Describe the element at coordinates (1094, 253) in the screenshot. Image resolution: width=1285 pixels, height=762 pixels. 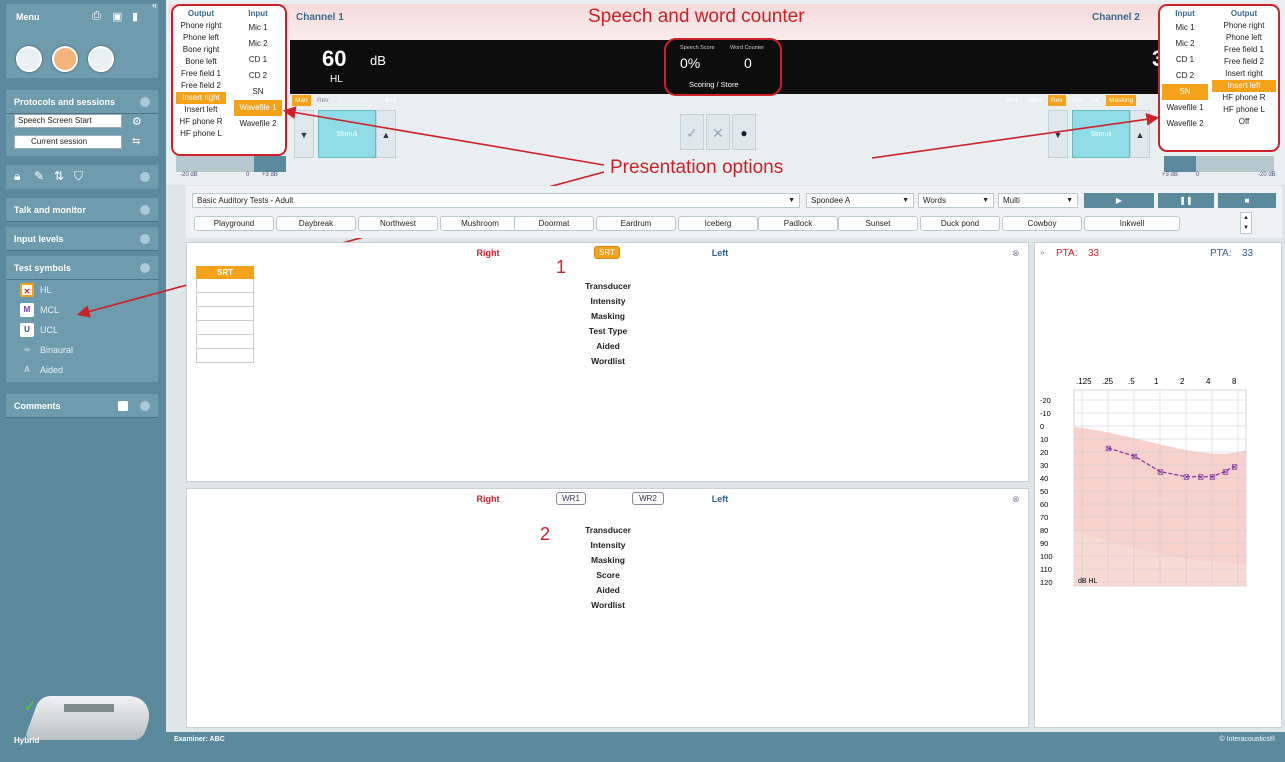
I see `pta-right-value: 33` at that location.